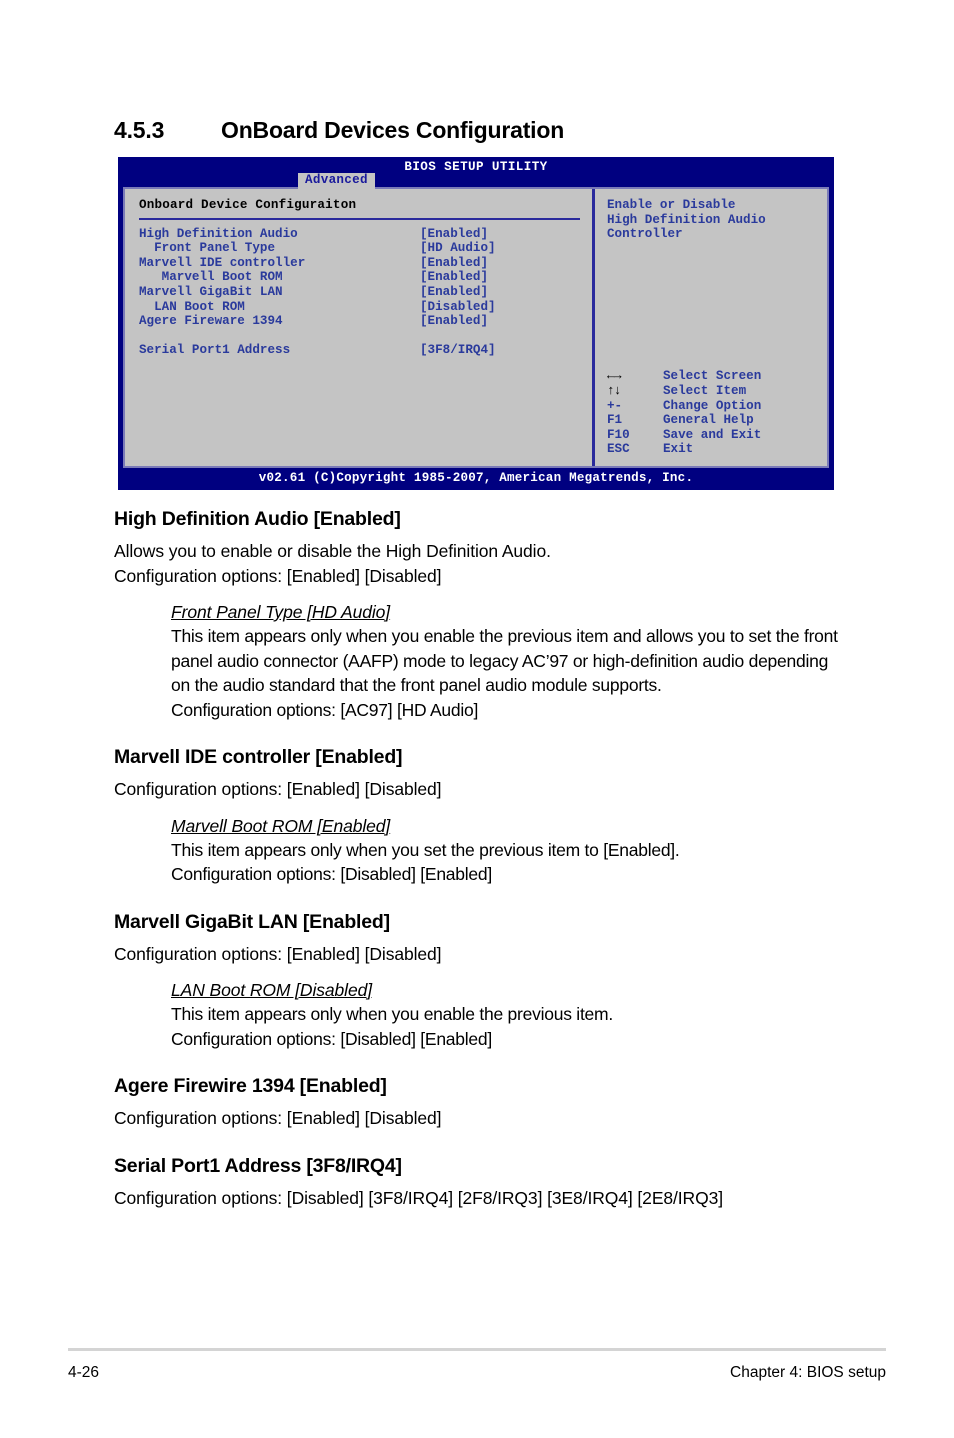 Image resolution: width=954 pixels, height=1438 pixels. Describe the element at coordinates (708, 420) in the screenshot. I see `bios-key-description: General Help` at that location.